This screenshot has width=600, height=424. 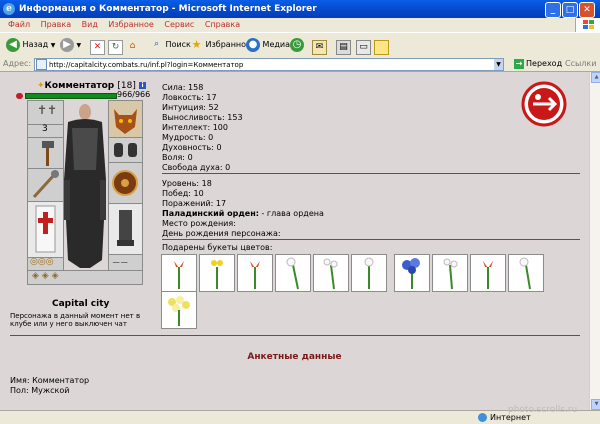 What do you see at coordinates (199, 223) in the screenshot?
I see `info-birthplace: Место рождения:` at bounding box center [199, 223].